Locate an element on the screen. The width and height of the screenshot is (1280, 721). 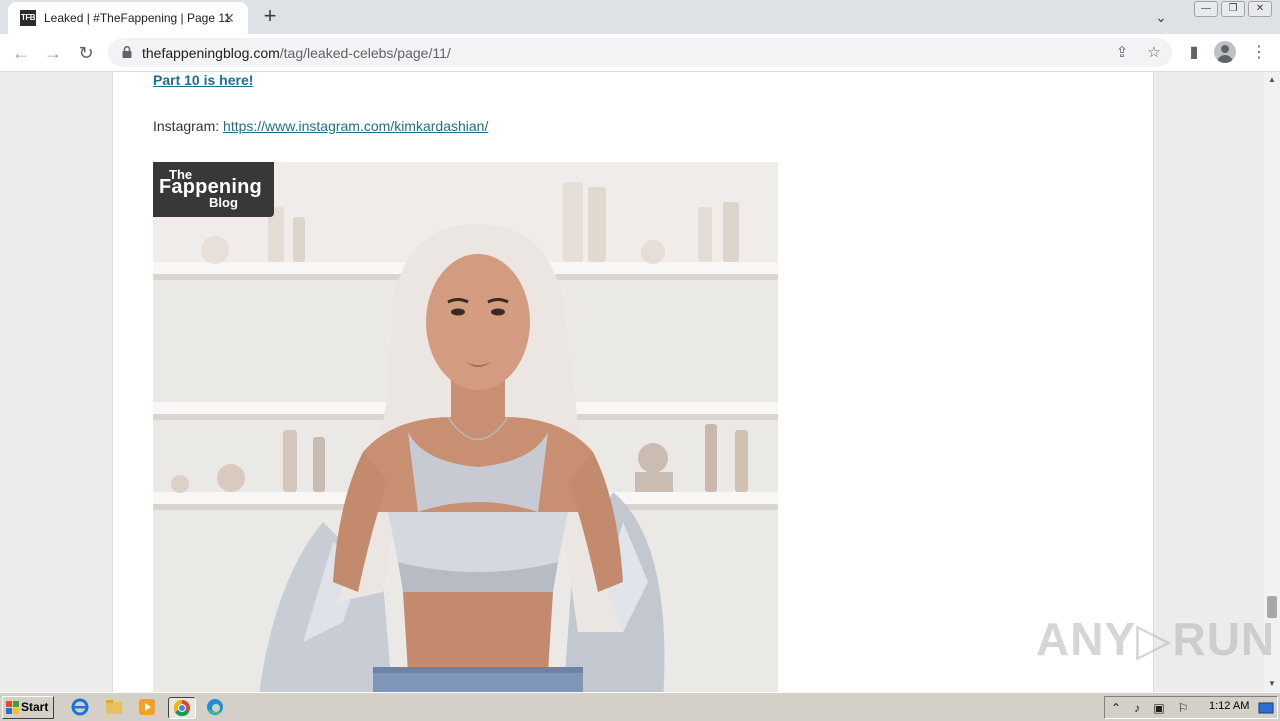
tray-expand-icon: ⌃ is located at coordinates (1116, 708).